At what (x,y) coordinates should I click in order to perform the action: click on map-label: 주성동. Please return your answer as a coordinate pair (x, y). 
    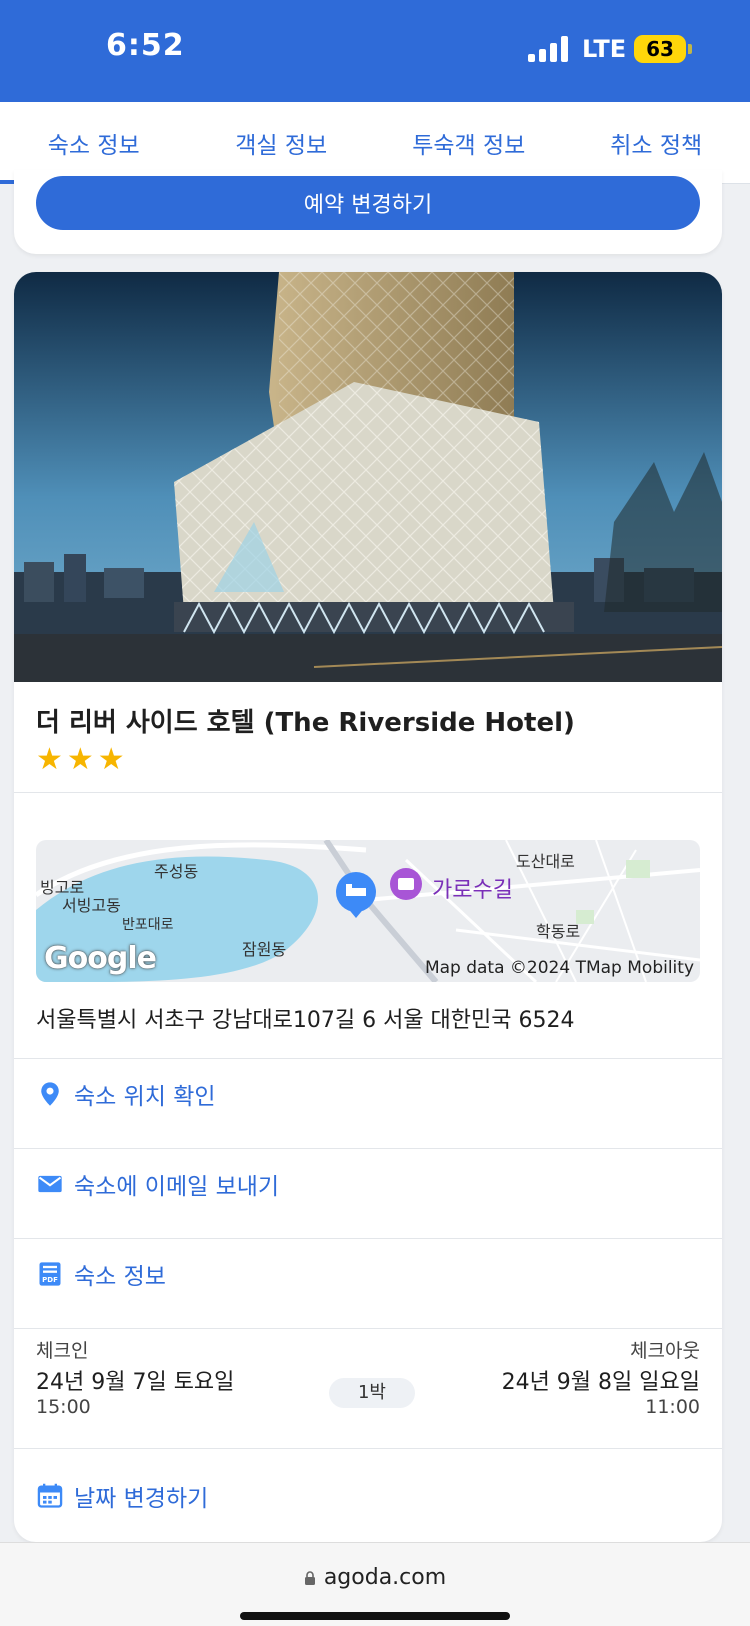
    Looking at the image, I should click on (176, 871).